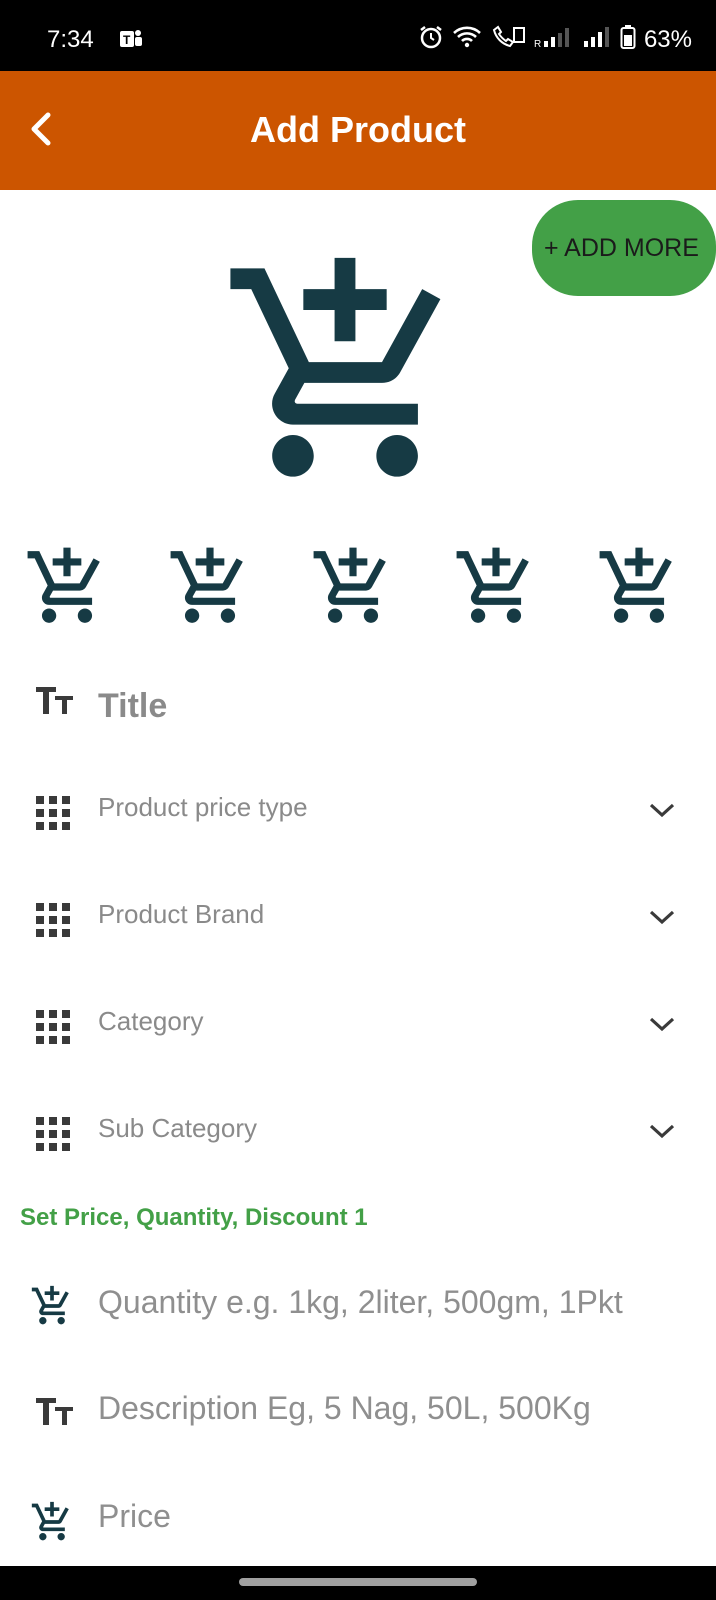  Describe the element at coordinates (624, 248) in the screenshot. I see `add-more-button: + ADD MORE` at that location.